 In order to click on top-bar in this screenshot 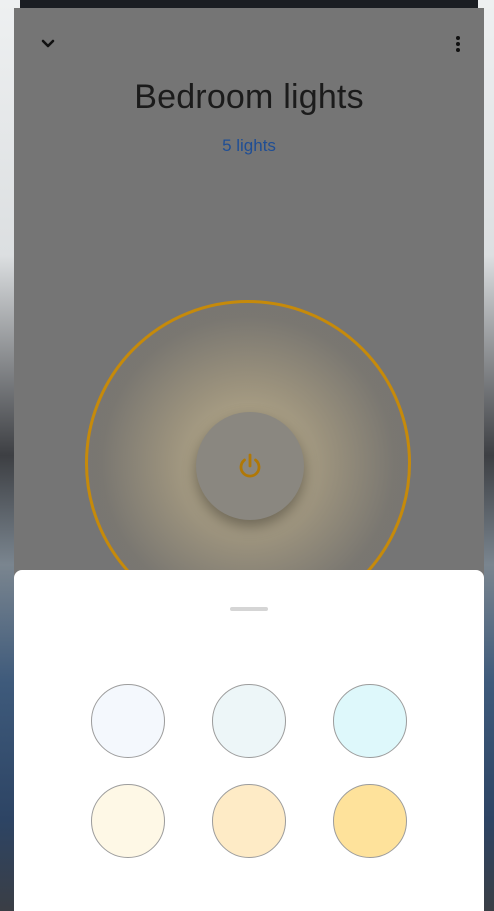, I will do `click(249, 43)`.